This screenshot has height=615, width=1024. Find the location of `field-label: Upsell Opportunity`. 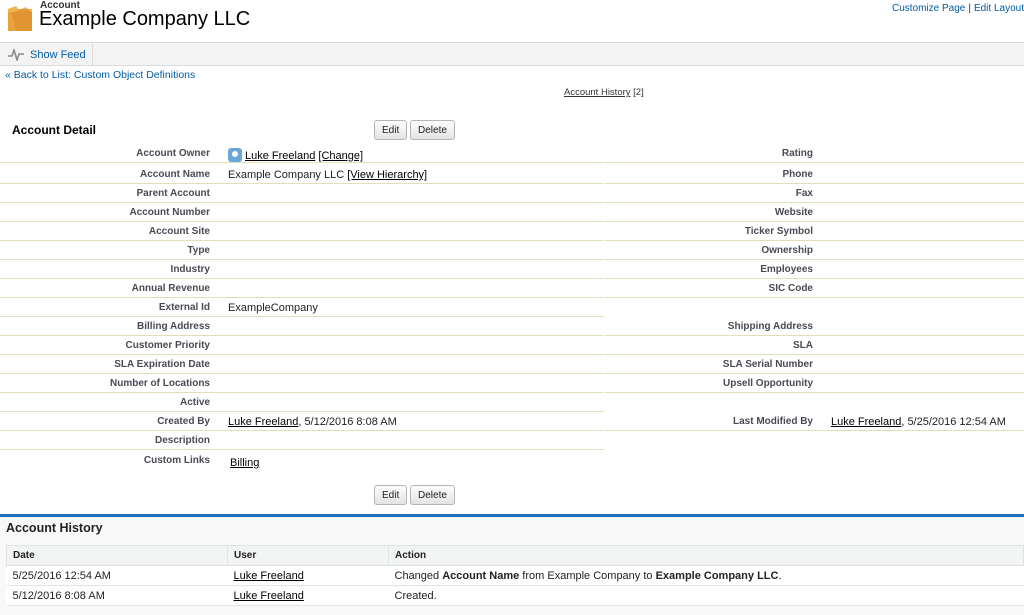

field-label: Upsell Opportunity is located at coordinates (768, 383).